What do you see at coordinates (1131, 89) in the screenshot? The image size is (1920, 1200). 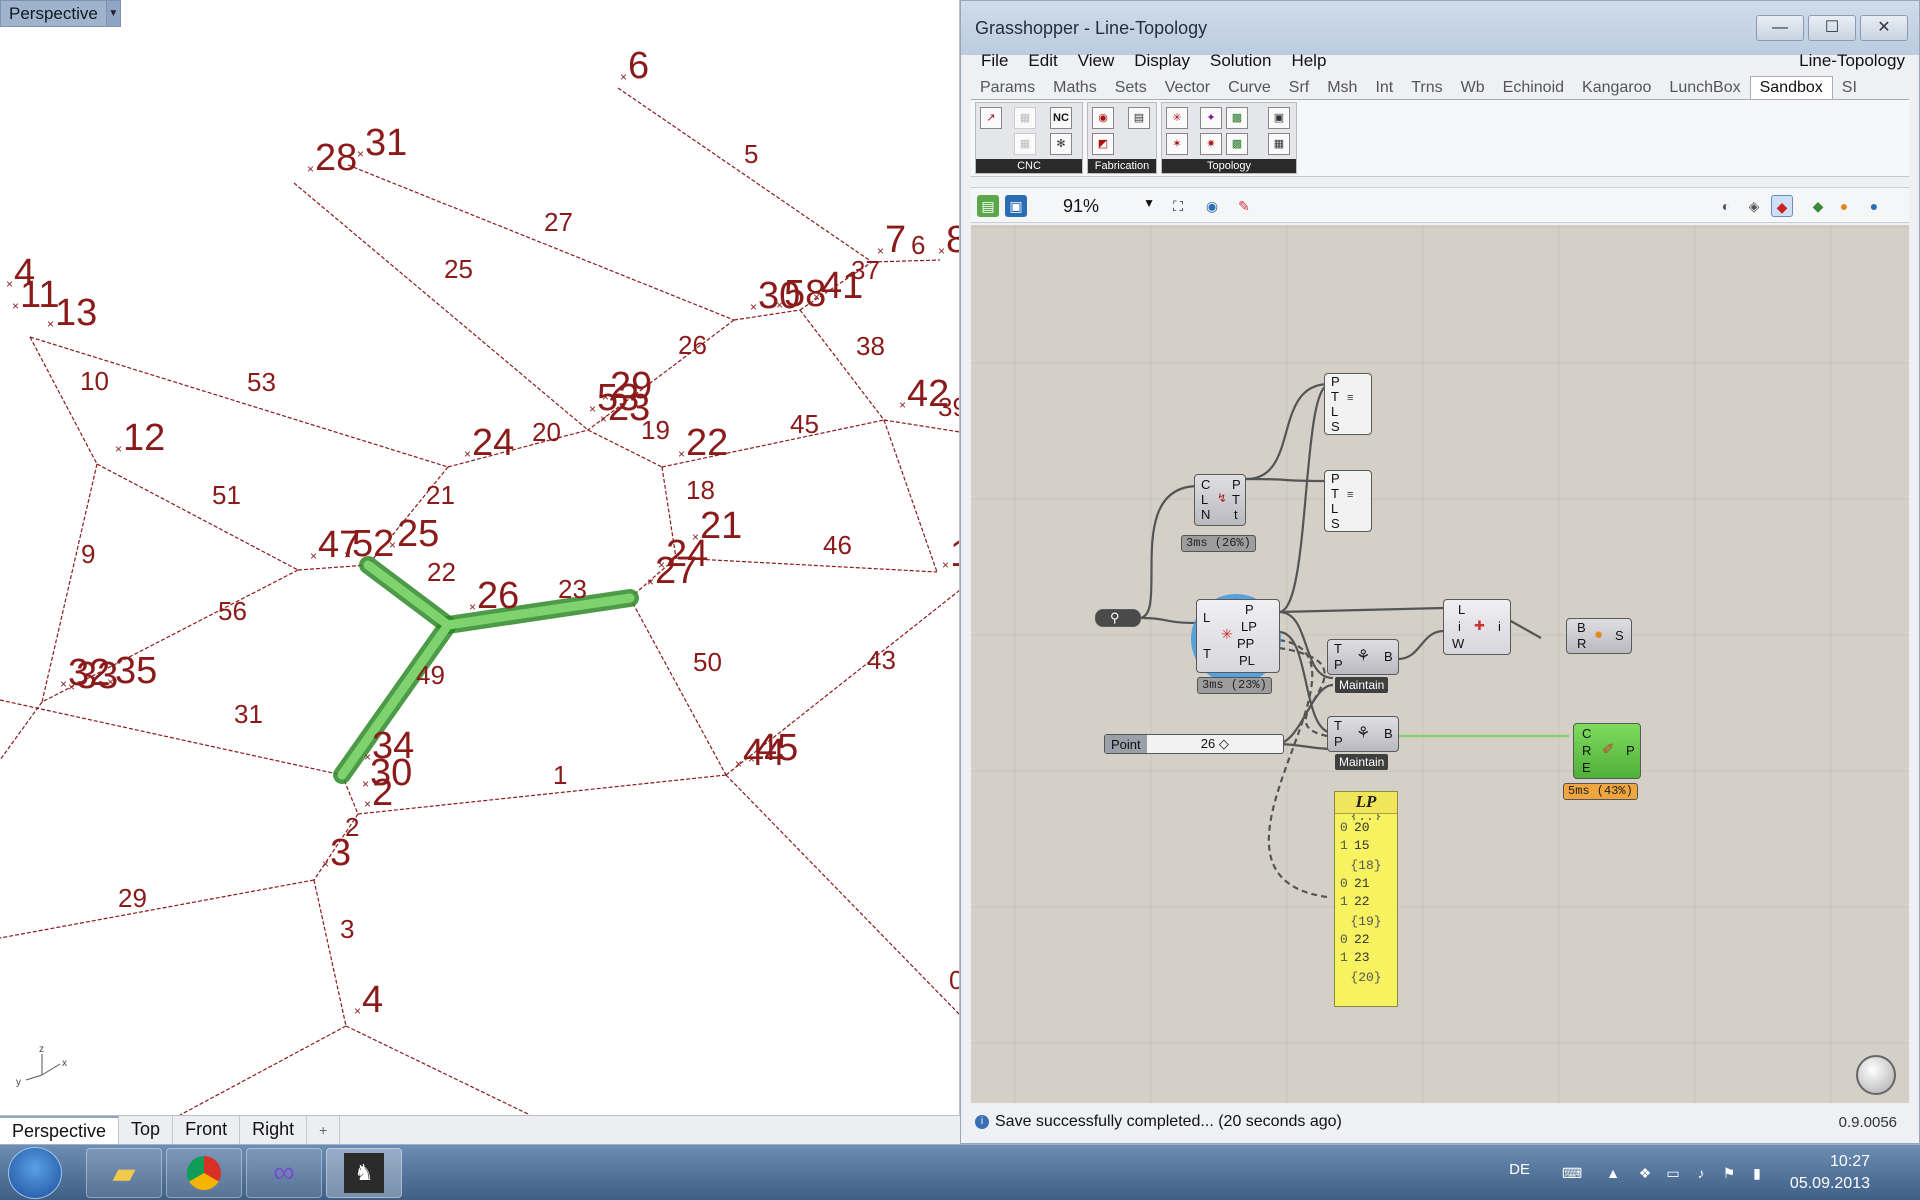 I see `tab-sets: Sets` at bounding box center [1131, 89].